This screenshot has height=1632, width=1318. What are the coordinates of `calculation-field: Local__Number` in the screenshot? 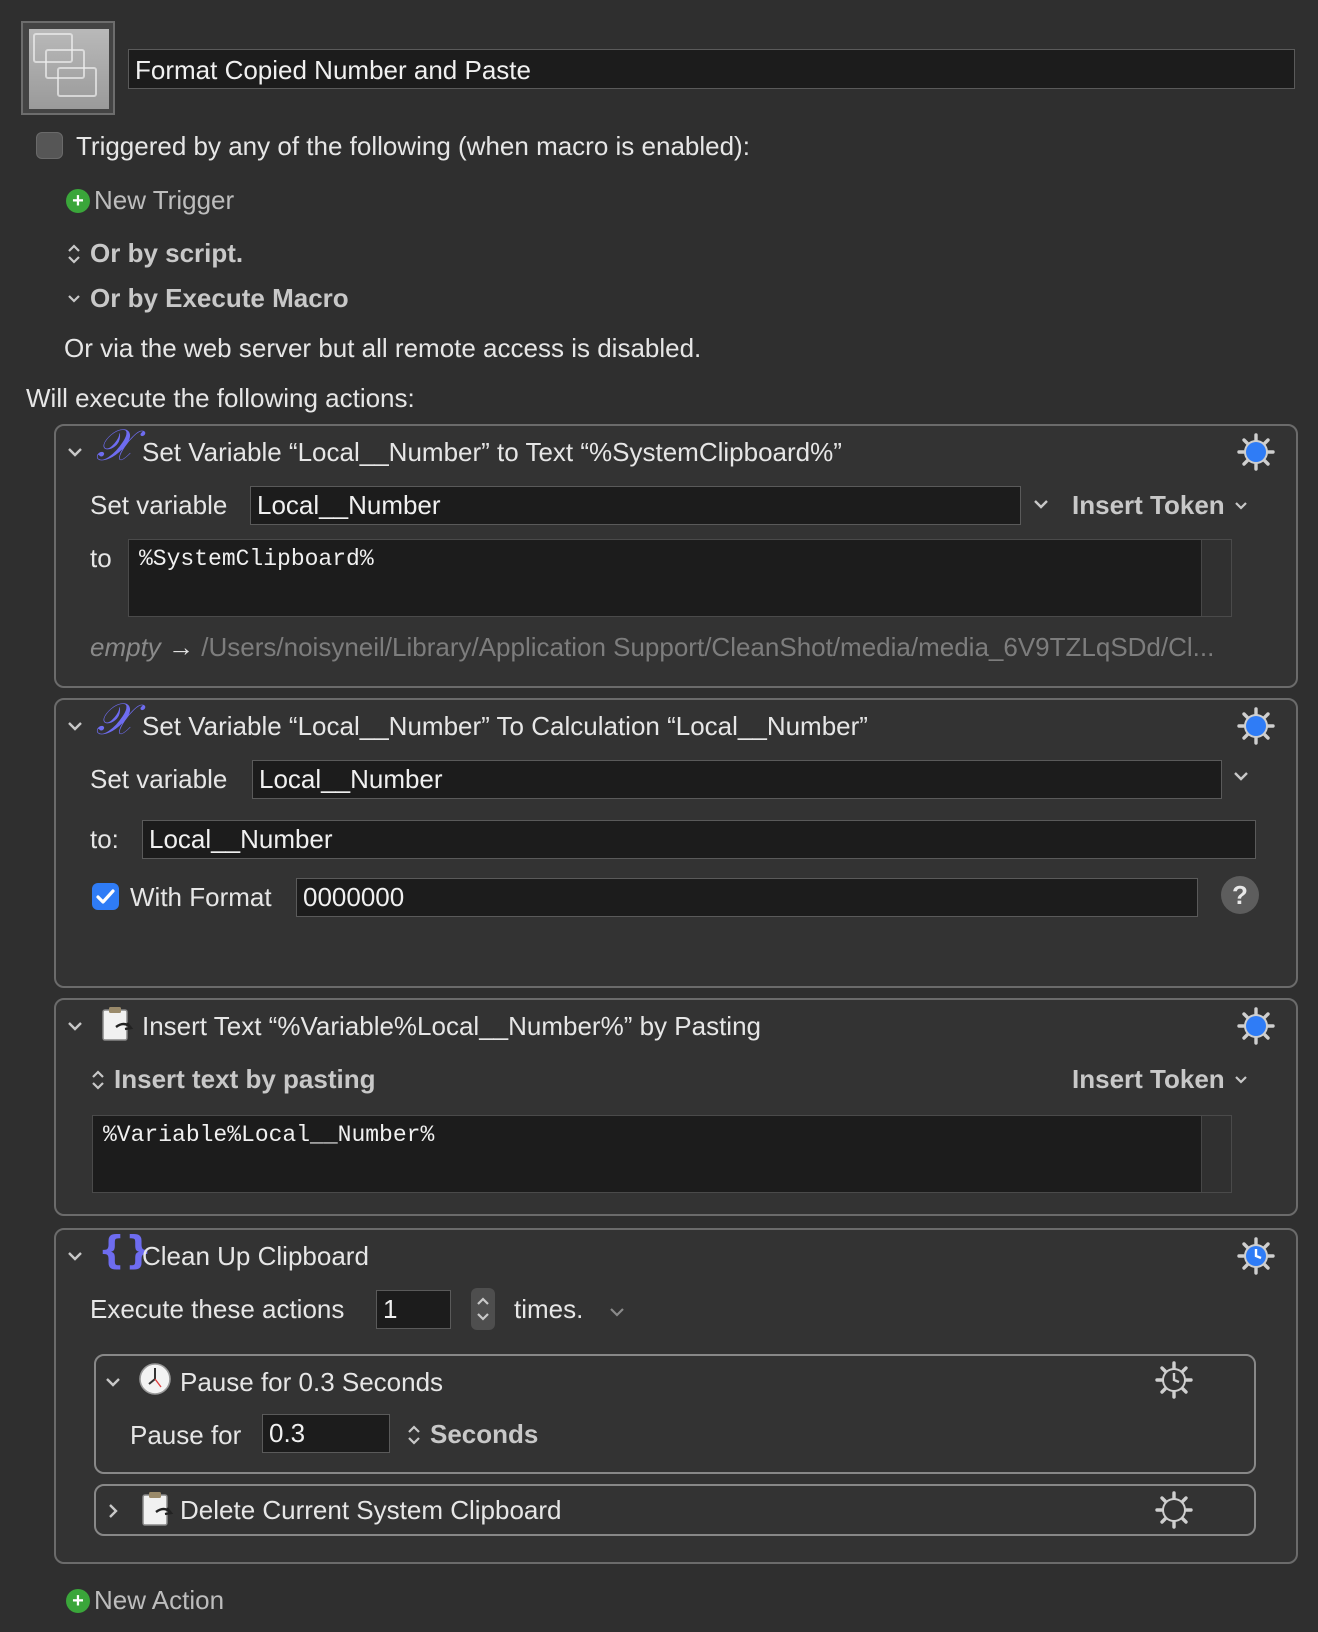 It's located at (699, 839).